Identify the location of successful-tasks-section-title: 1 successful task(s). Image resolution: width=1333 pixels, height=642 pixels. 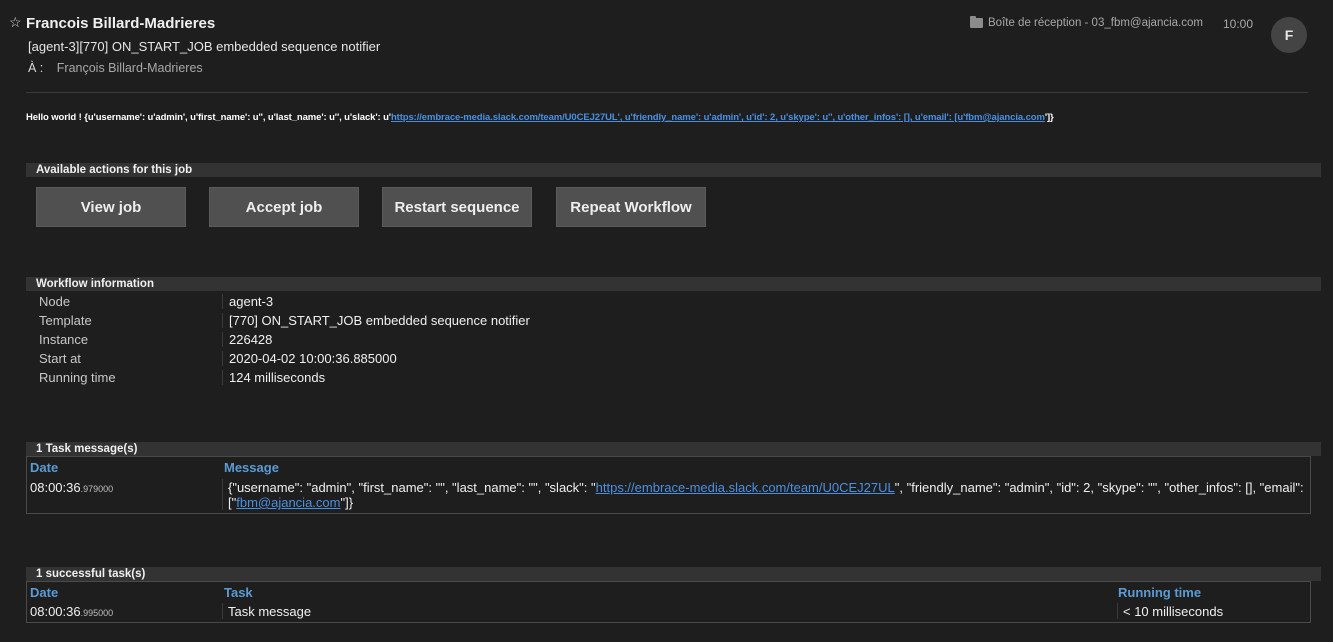
(673, 574).